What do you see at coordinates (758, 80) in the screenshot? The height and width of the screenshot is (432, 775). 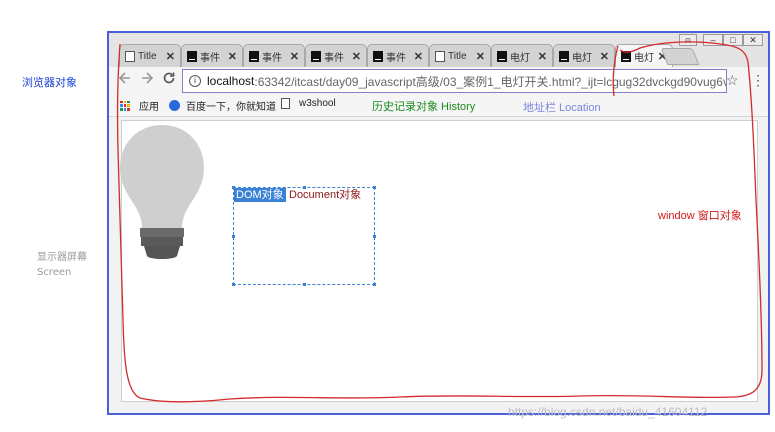 I see `menu-icon: ⋮` at bounding box center [758, 80].